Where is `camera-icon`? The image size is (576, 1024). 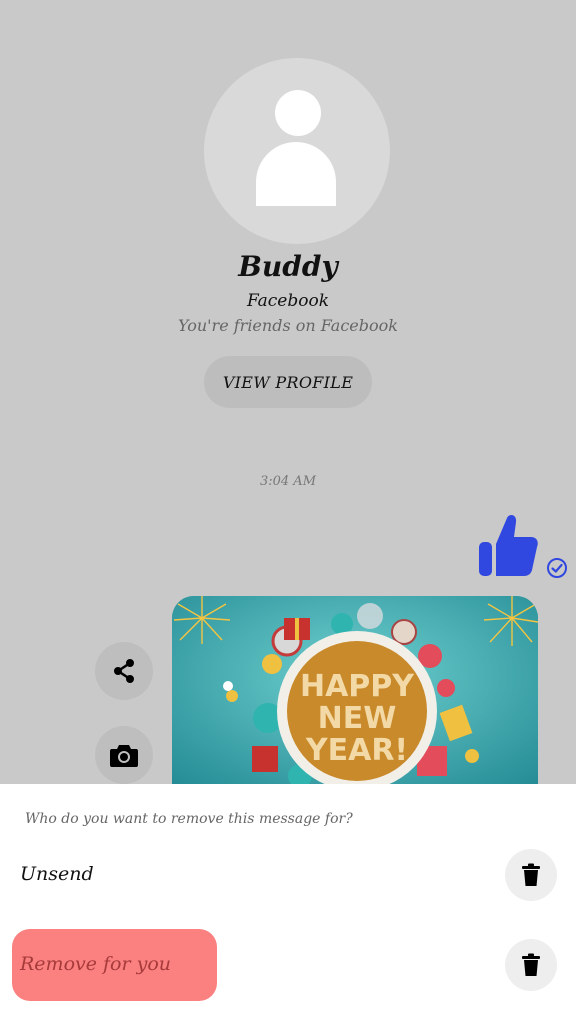
camera-icon is located at coordinates (124, 756).